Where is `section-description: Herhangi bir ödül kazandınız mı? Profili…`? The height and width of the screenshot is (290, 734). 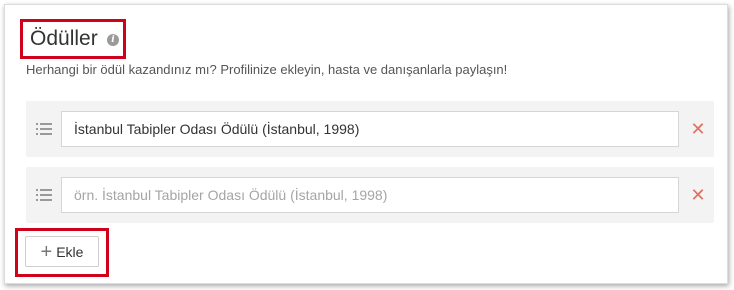 section-description: Herhangi bir ödül kazandınız mı? Profili… is located at coordinates (267, 69).